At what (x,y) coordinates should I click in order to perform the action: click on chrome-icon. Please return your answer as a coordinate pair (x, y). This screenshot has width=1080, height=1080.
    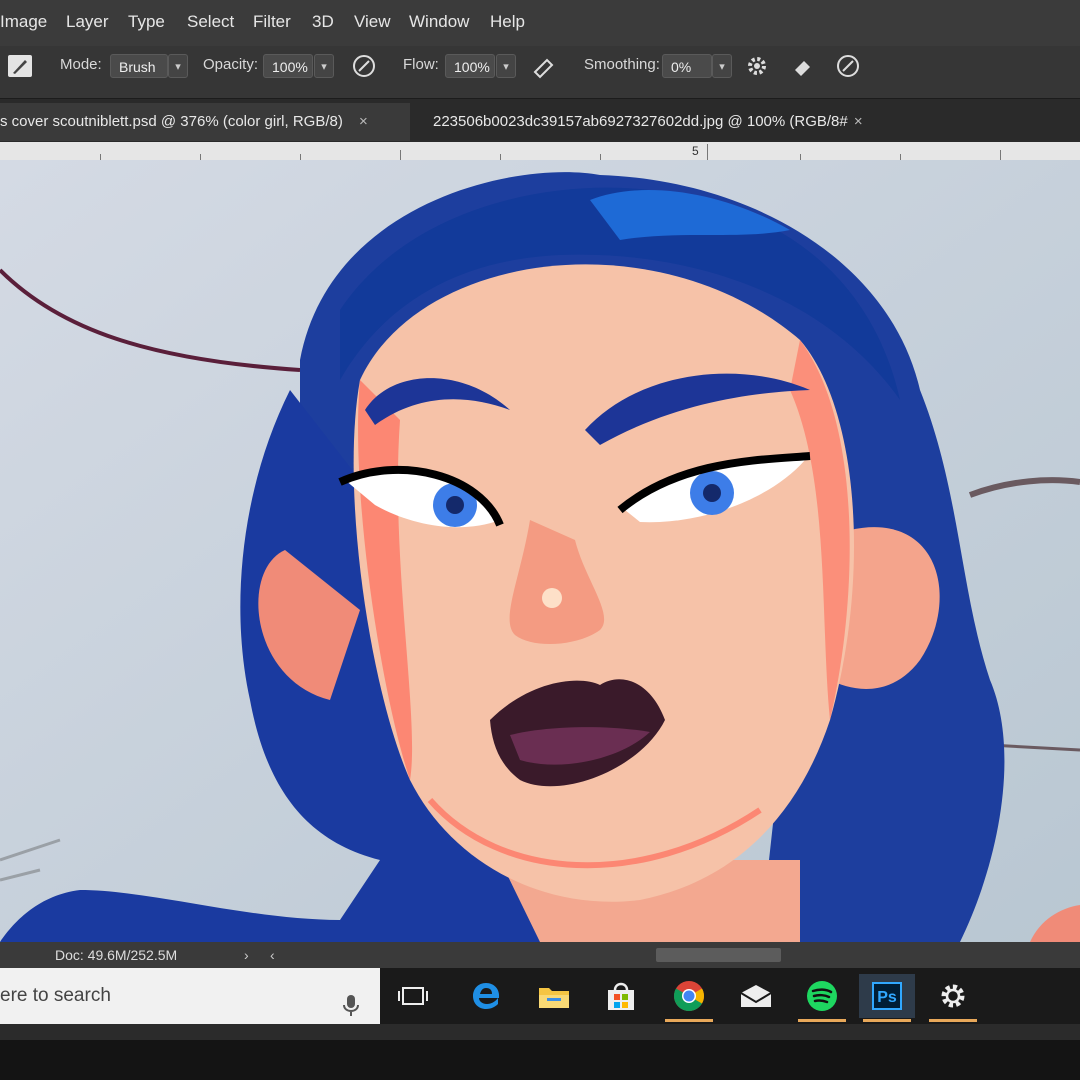
    Looking at the image, I should click on (689, 998).